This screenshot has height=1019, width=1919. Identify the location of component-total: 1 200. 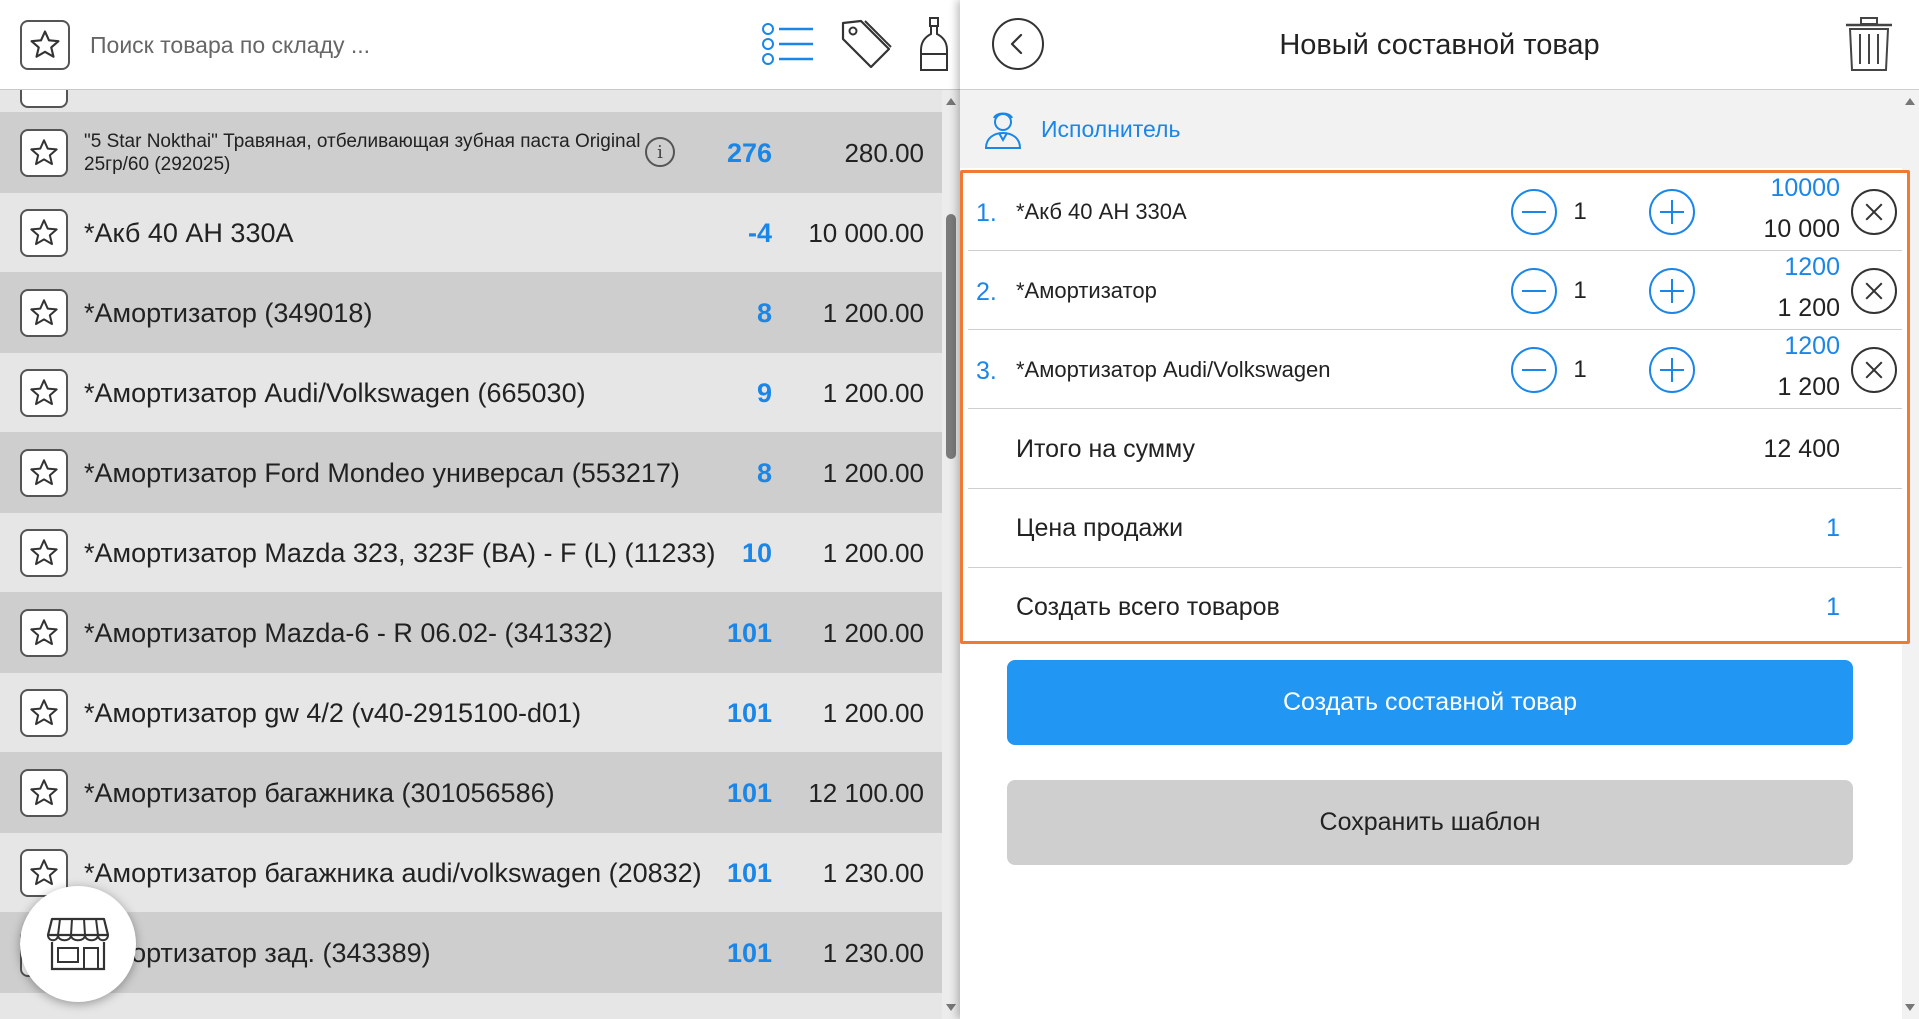
(1808, 387).